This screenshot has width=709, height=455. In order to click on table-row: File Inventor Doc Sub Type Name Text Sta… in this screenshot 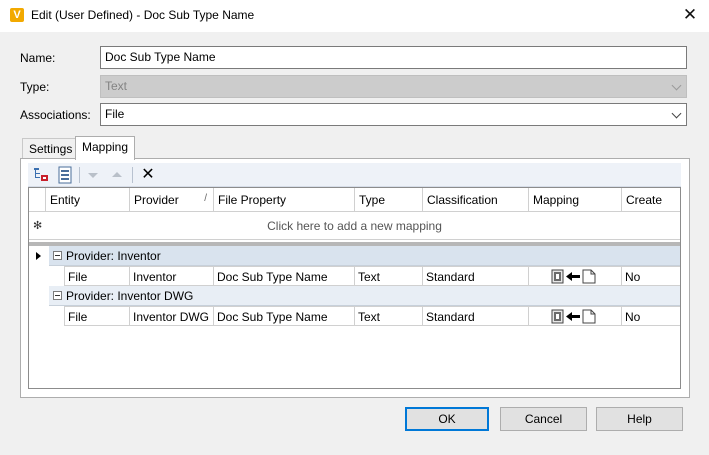, I will do `click(372, 276)`.